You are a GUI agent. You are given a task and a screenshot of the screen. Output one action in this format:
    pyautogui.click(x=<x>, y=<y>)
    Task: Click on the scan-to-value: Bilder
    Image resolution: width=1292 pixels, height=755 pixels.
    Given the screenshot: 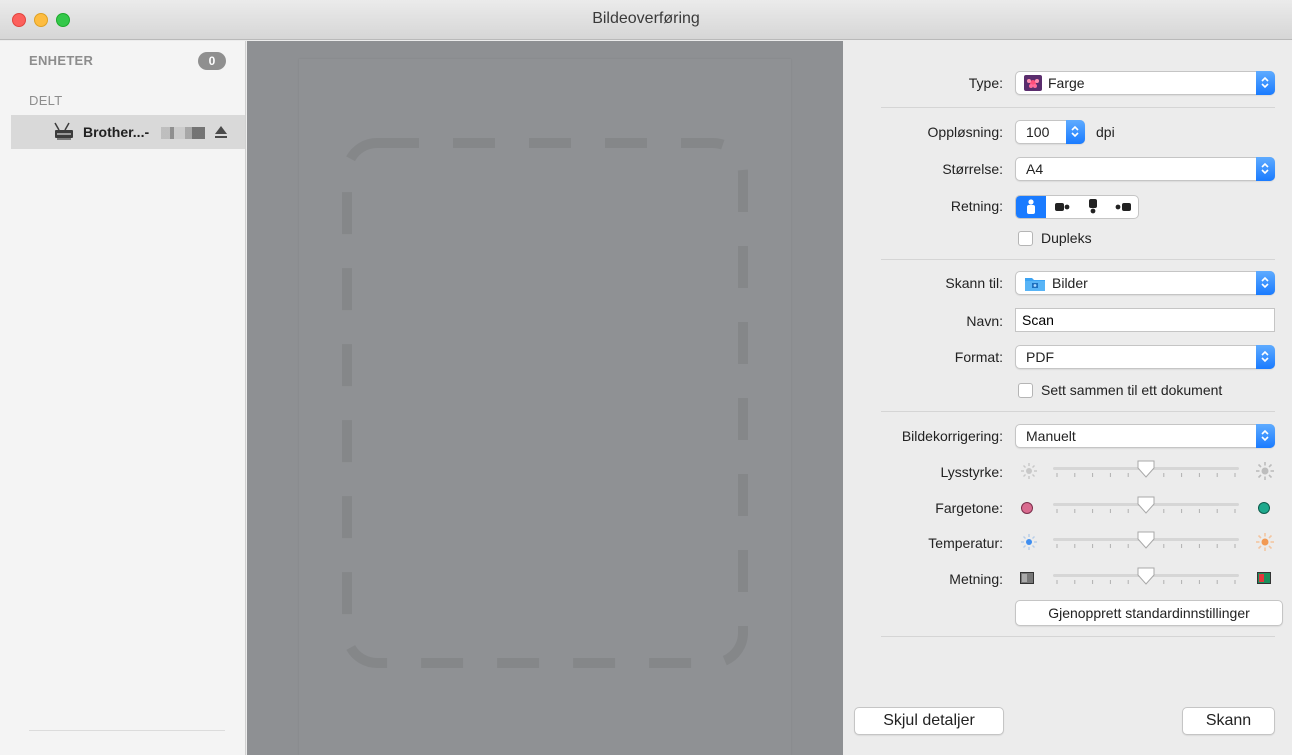 What is the action you would take?
    pyautogui.click(x=1070, y=283)
    